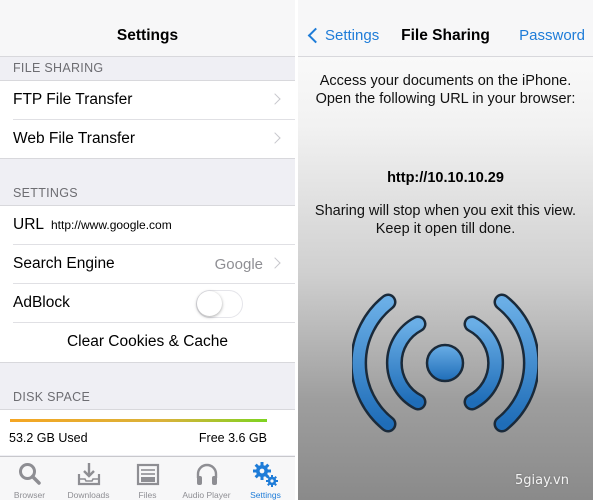  What do you see at coordinates (29, 495) in the screenshot?
I see `tab-label: Browser` at bounding box center [29, 495].